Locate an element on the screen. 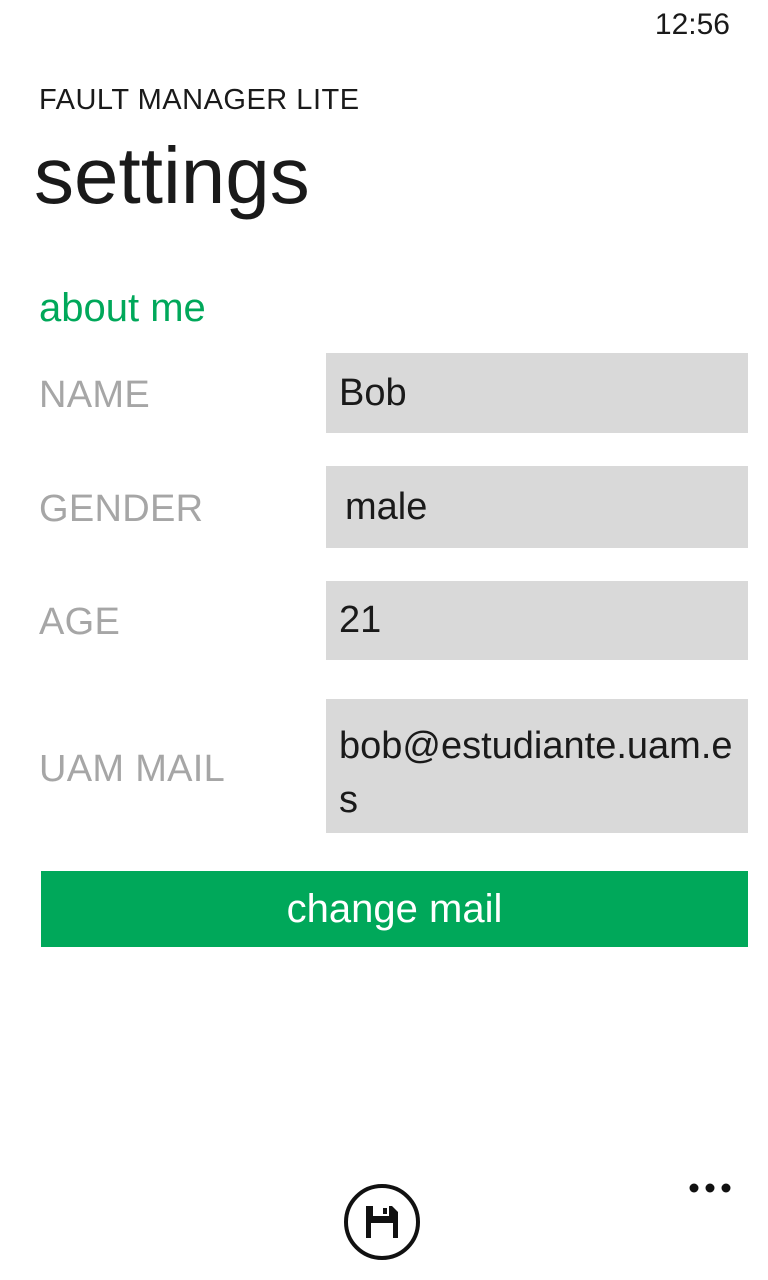 The image size is (768, 1280). name-label: NAME is located at coordinates (94, 395).